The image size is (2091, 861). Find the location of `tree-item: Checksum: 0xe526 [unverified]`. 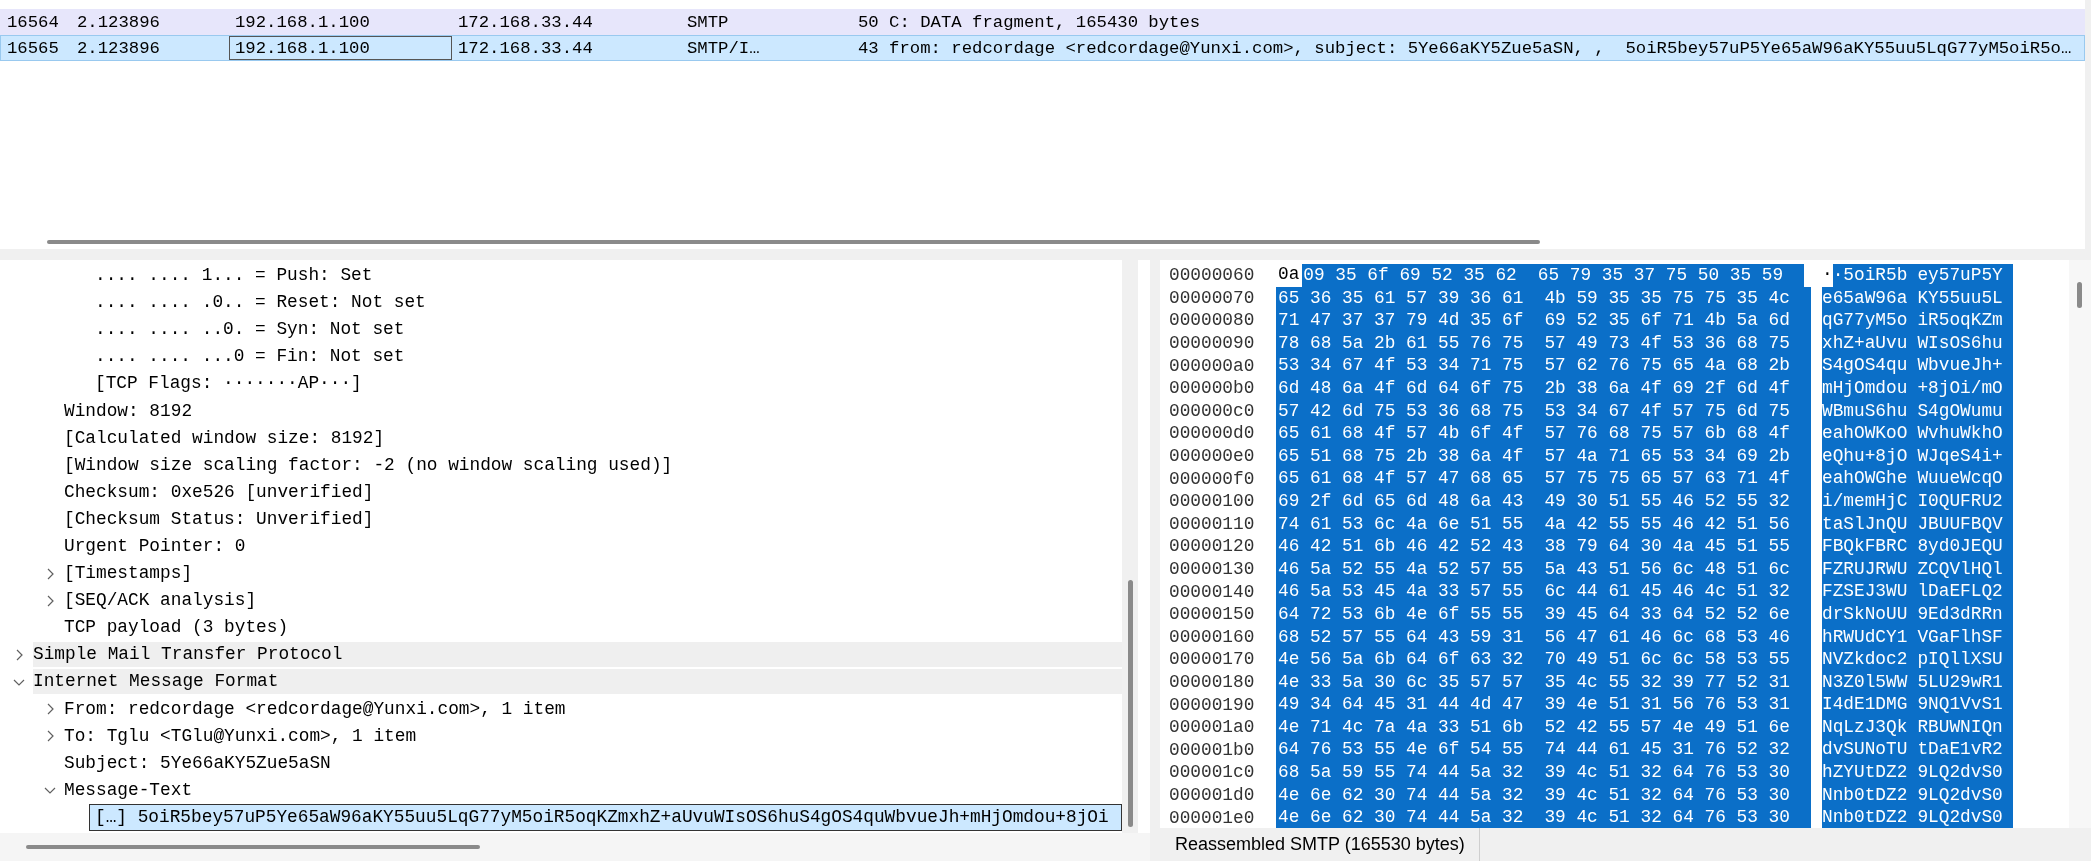

tree-item: Checksum: 0xe526 [unverified] is located at coordinates (219, 492).